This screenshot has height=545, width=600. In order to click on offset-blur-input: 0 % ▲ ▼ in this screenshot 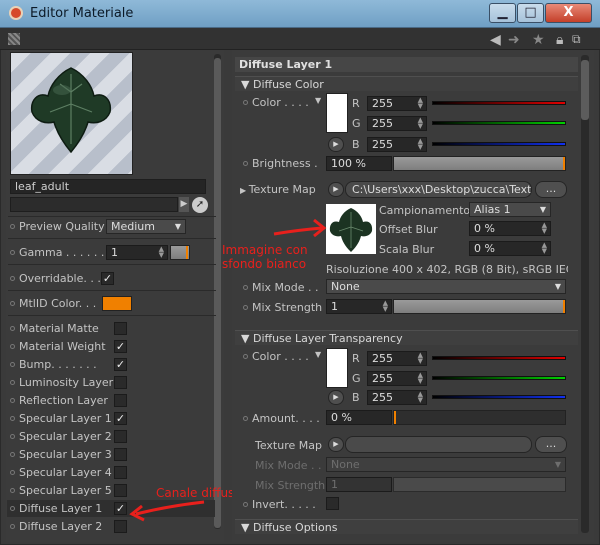, I will do `click(510, 228)`.